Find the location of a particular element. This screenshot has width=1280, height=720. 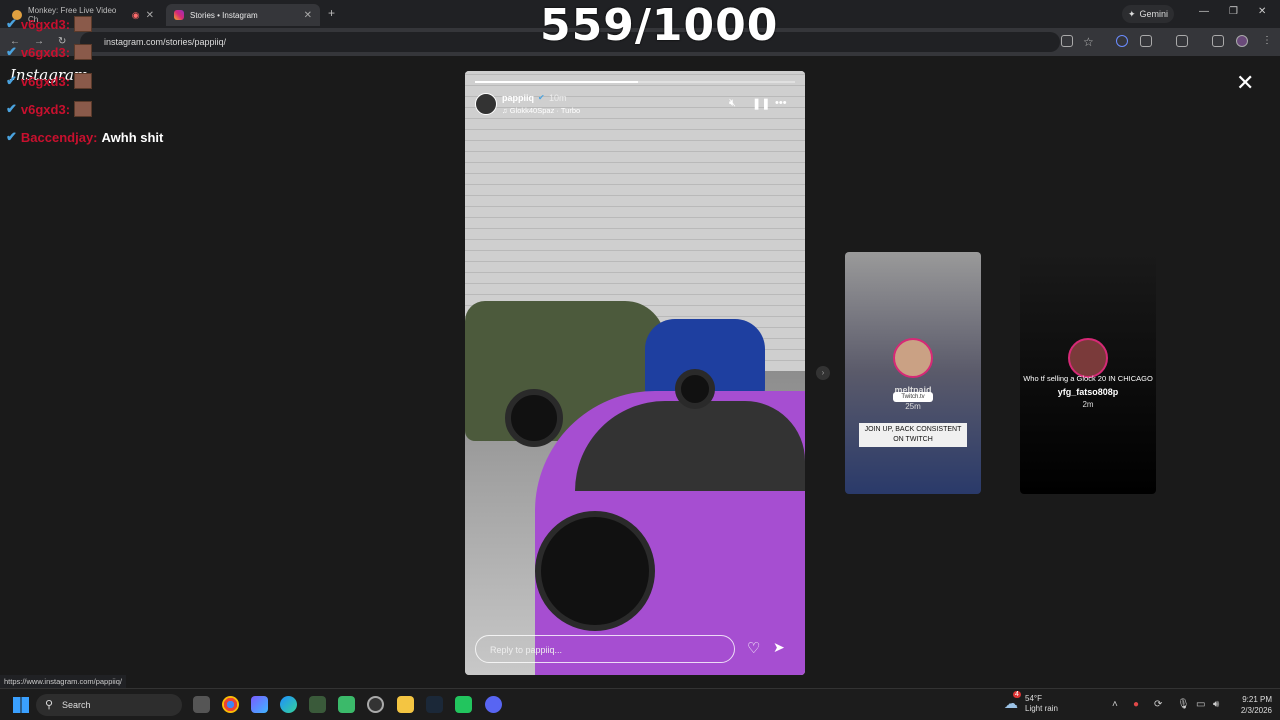

edge-icon is located at coordinates (288, 704).